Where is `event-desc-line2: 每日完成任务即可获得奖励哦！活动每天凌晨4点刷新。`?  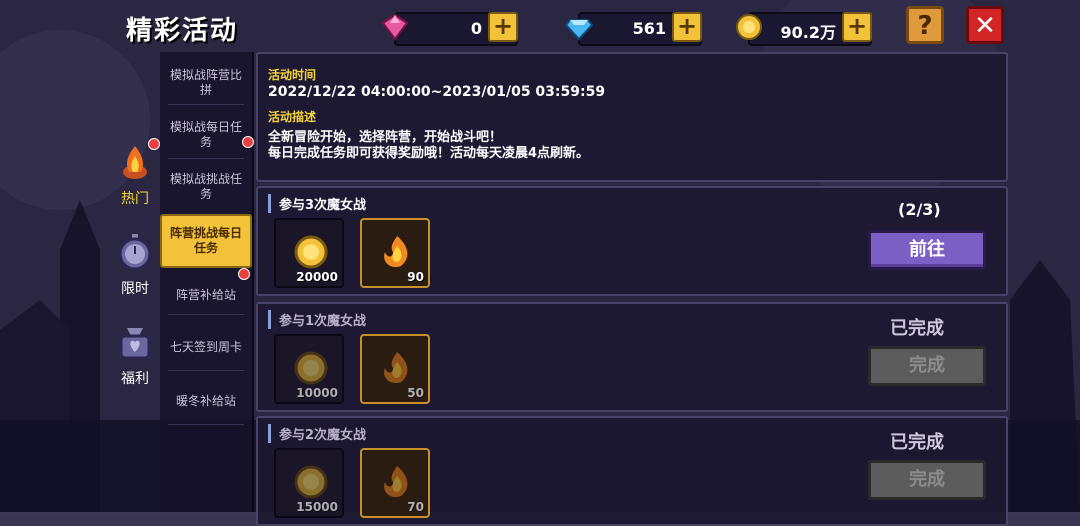
event-desc-line2: 每日完成任务即可获得奖励哦！活动每天凌晨4点刷新。 is located at coordinates (429, 153).